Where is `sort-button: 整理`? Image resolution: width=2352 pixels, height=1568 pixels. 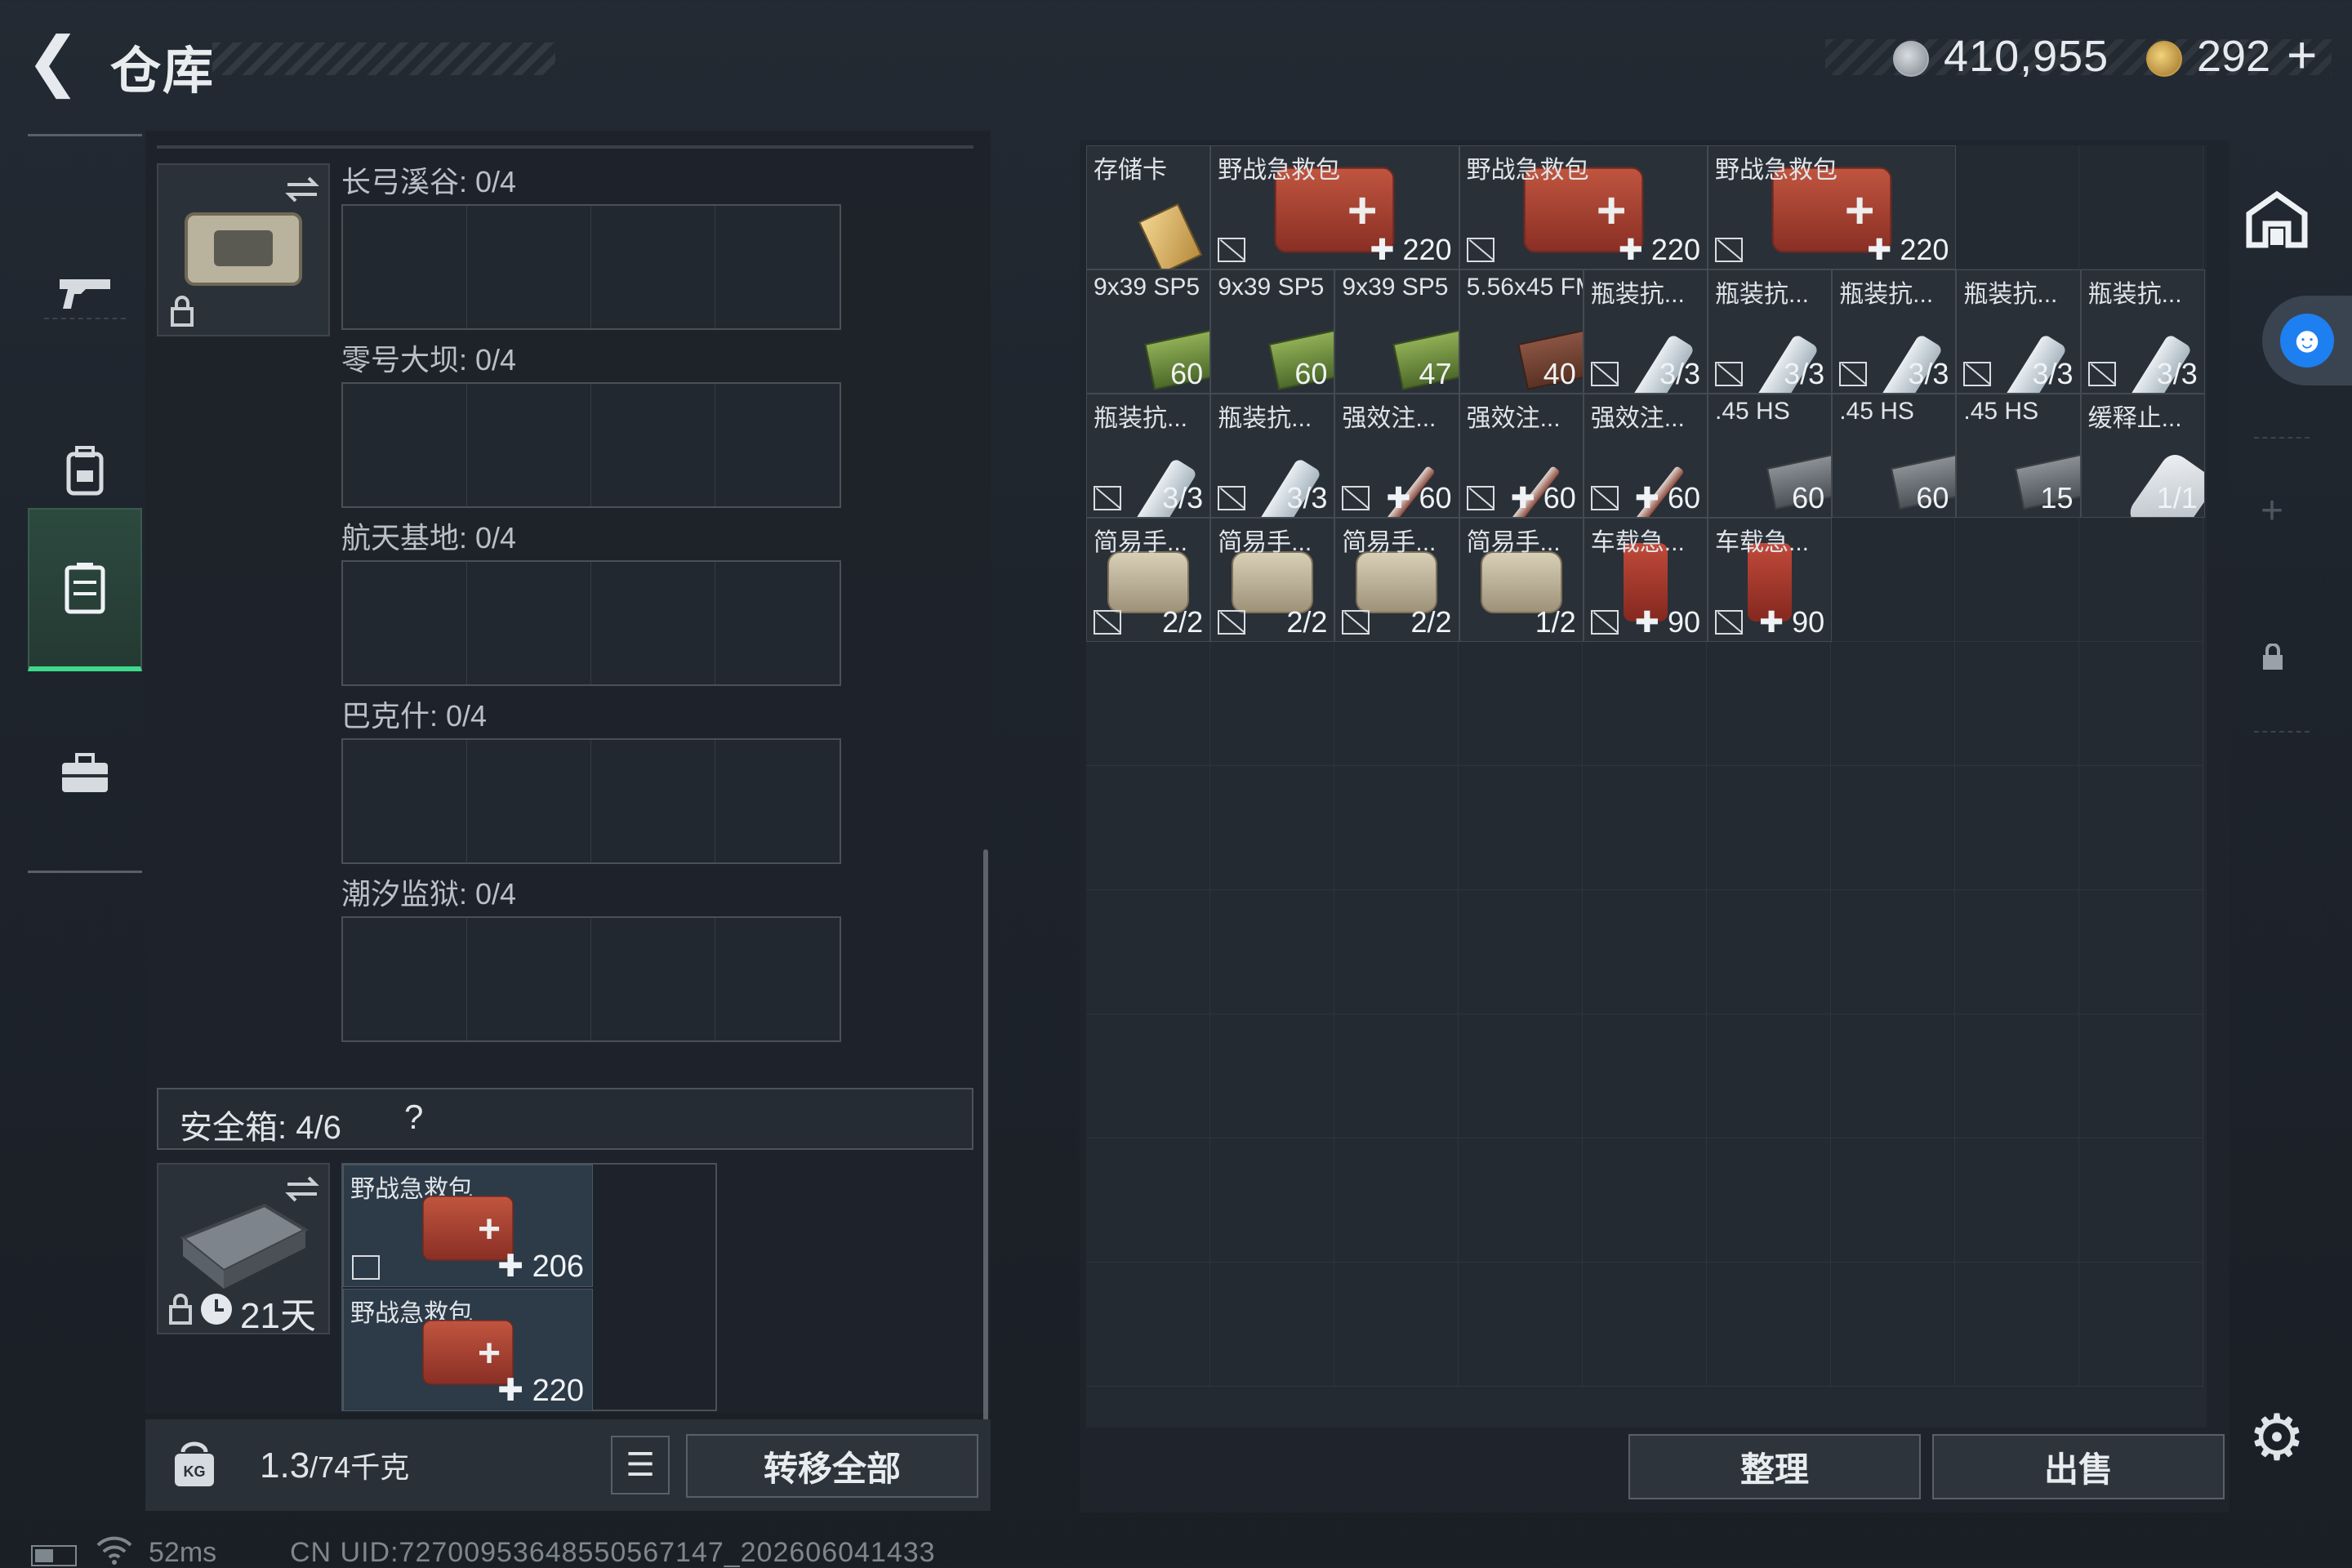
sort-button: 整理 is located at coordinates (1775, 1466).